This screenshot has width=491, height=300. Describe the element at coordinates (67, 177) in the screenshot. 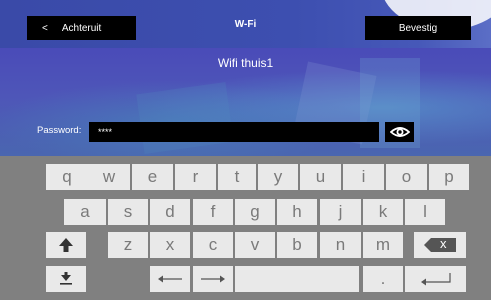

I see `key-q: q` at that location.